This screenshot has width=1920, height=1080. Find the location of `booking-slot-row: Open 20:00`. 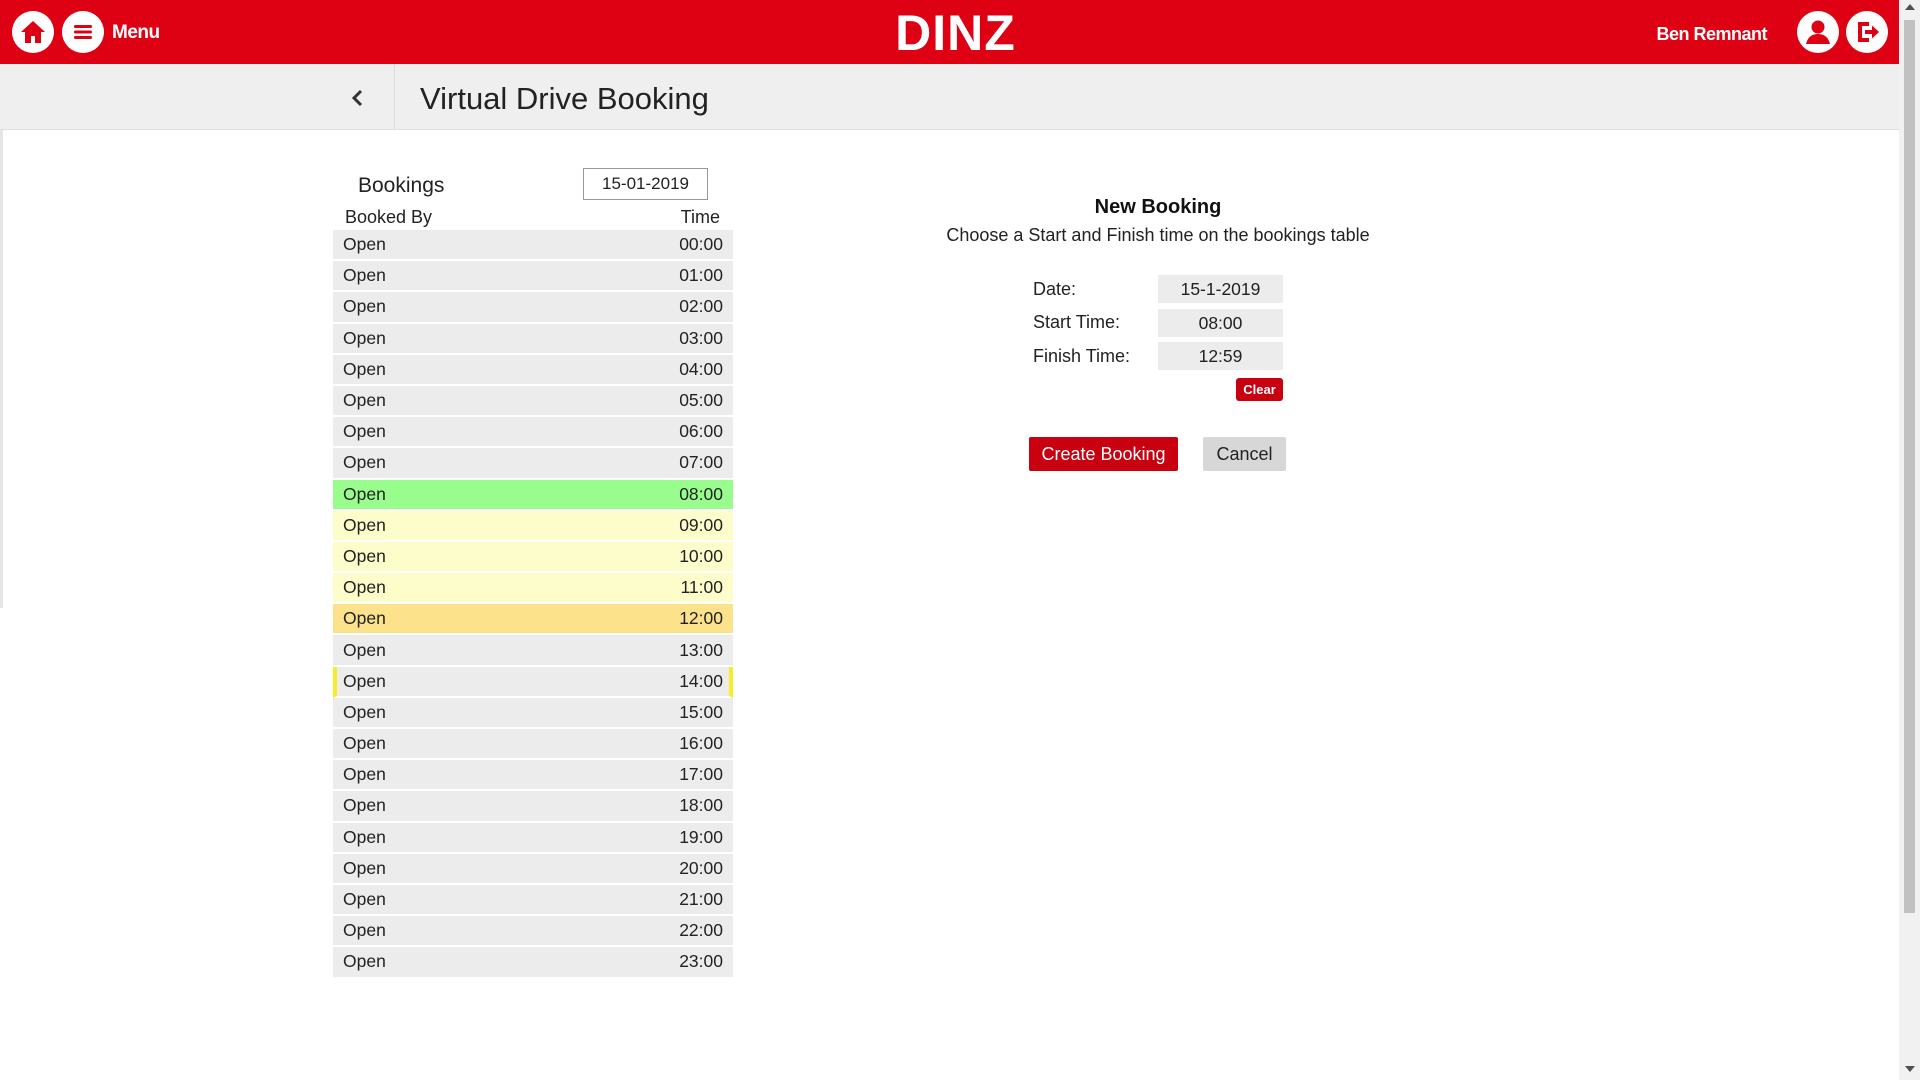

booking-slot-row: Open 20:00 is located at coordinates (533, 869).